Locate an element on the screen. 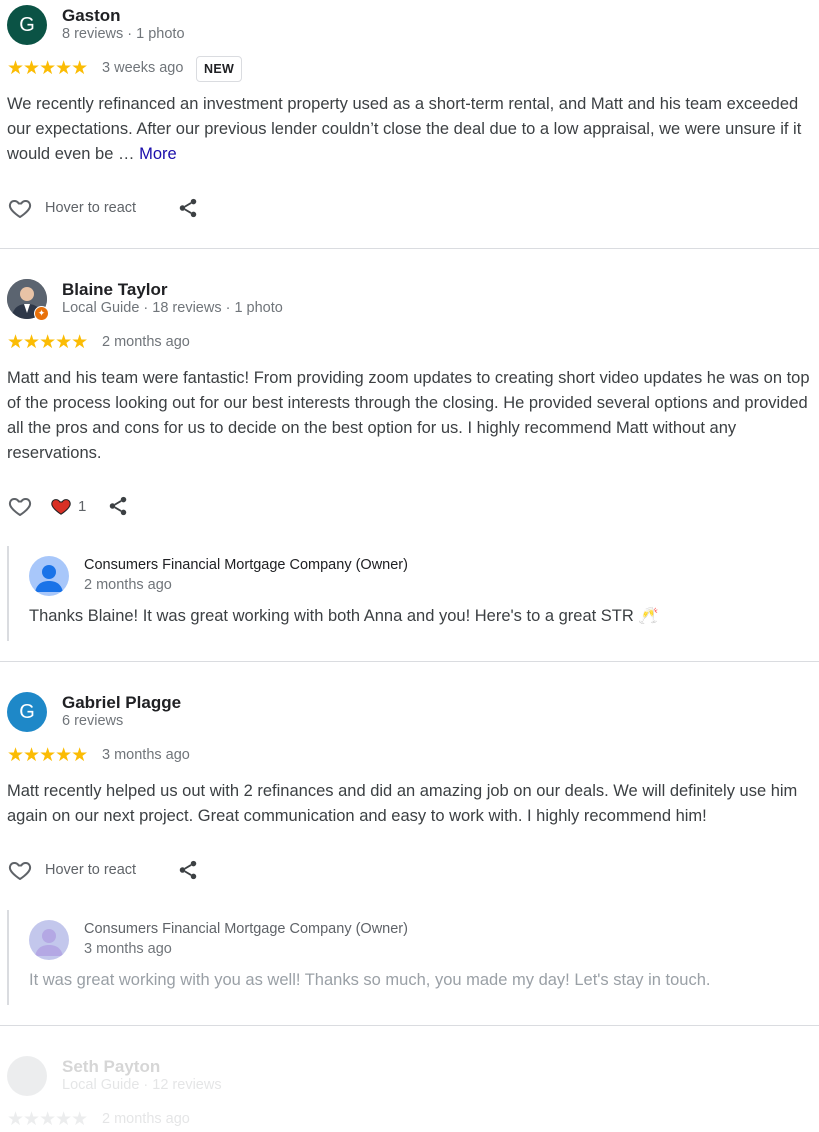  reviewer-name: Gabriel Plagge is located at coordinates (121, 703).